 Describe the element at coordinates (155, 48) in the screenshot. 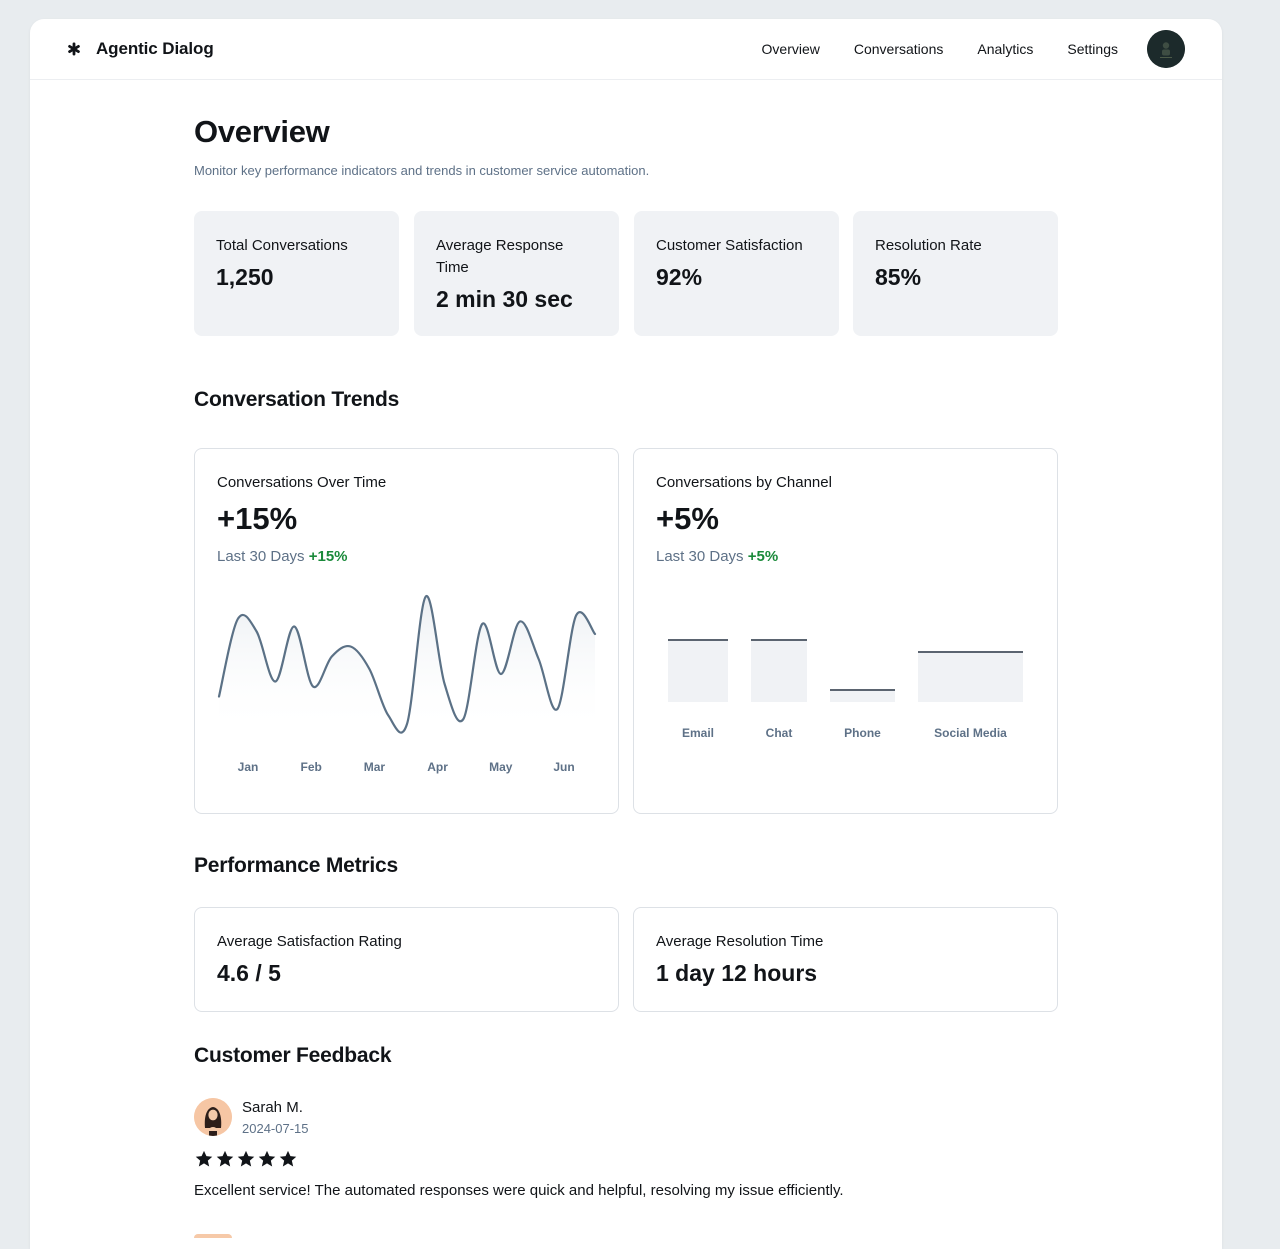

I see `app-name: Agentic Dialog` at that location.